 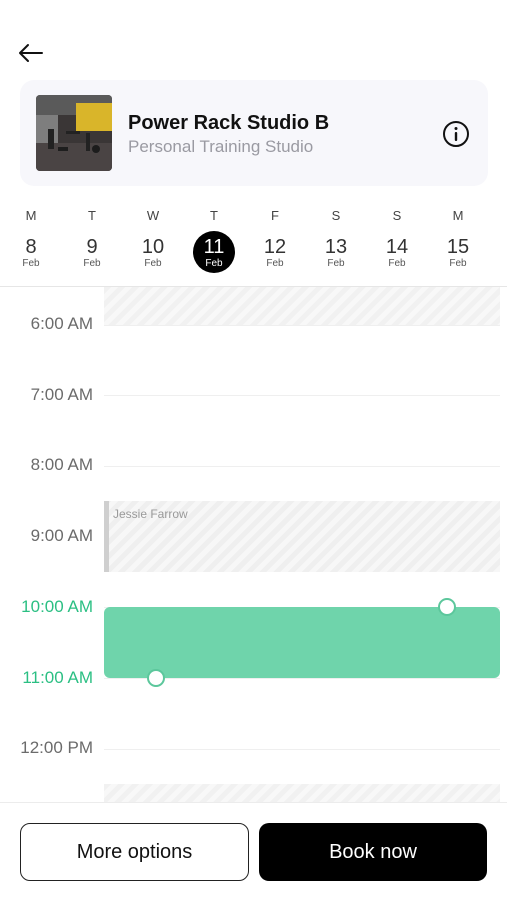 I want to click on hour-label: 6:00 AM, so click(x=61, y=323).